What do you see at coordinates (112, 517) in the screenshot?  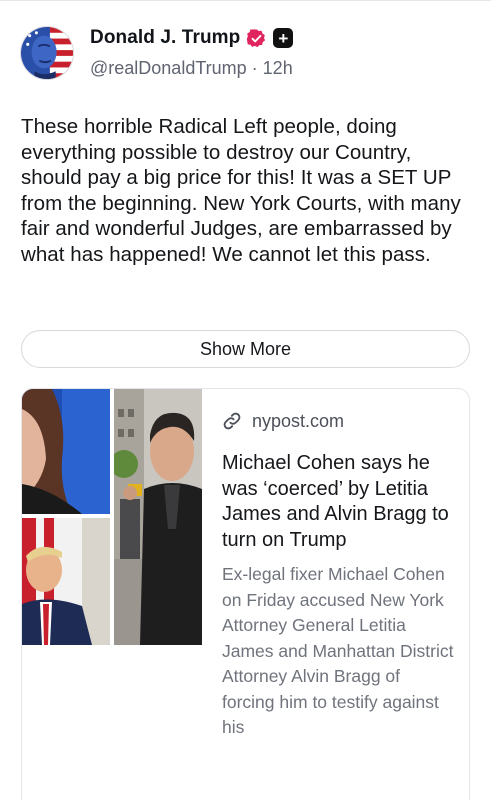 I see `preview-image-collage` at bounding box center [112, 517].